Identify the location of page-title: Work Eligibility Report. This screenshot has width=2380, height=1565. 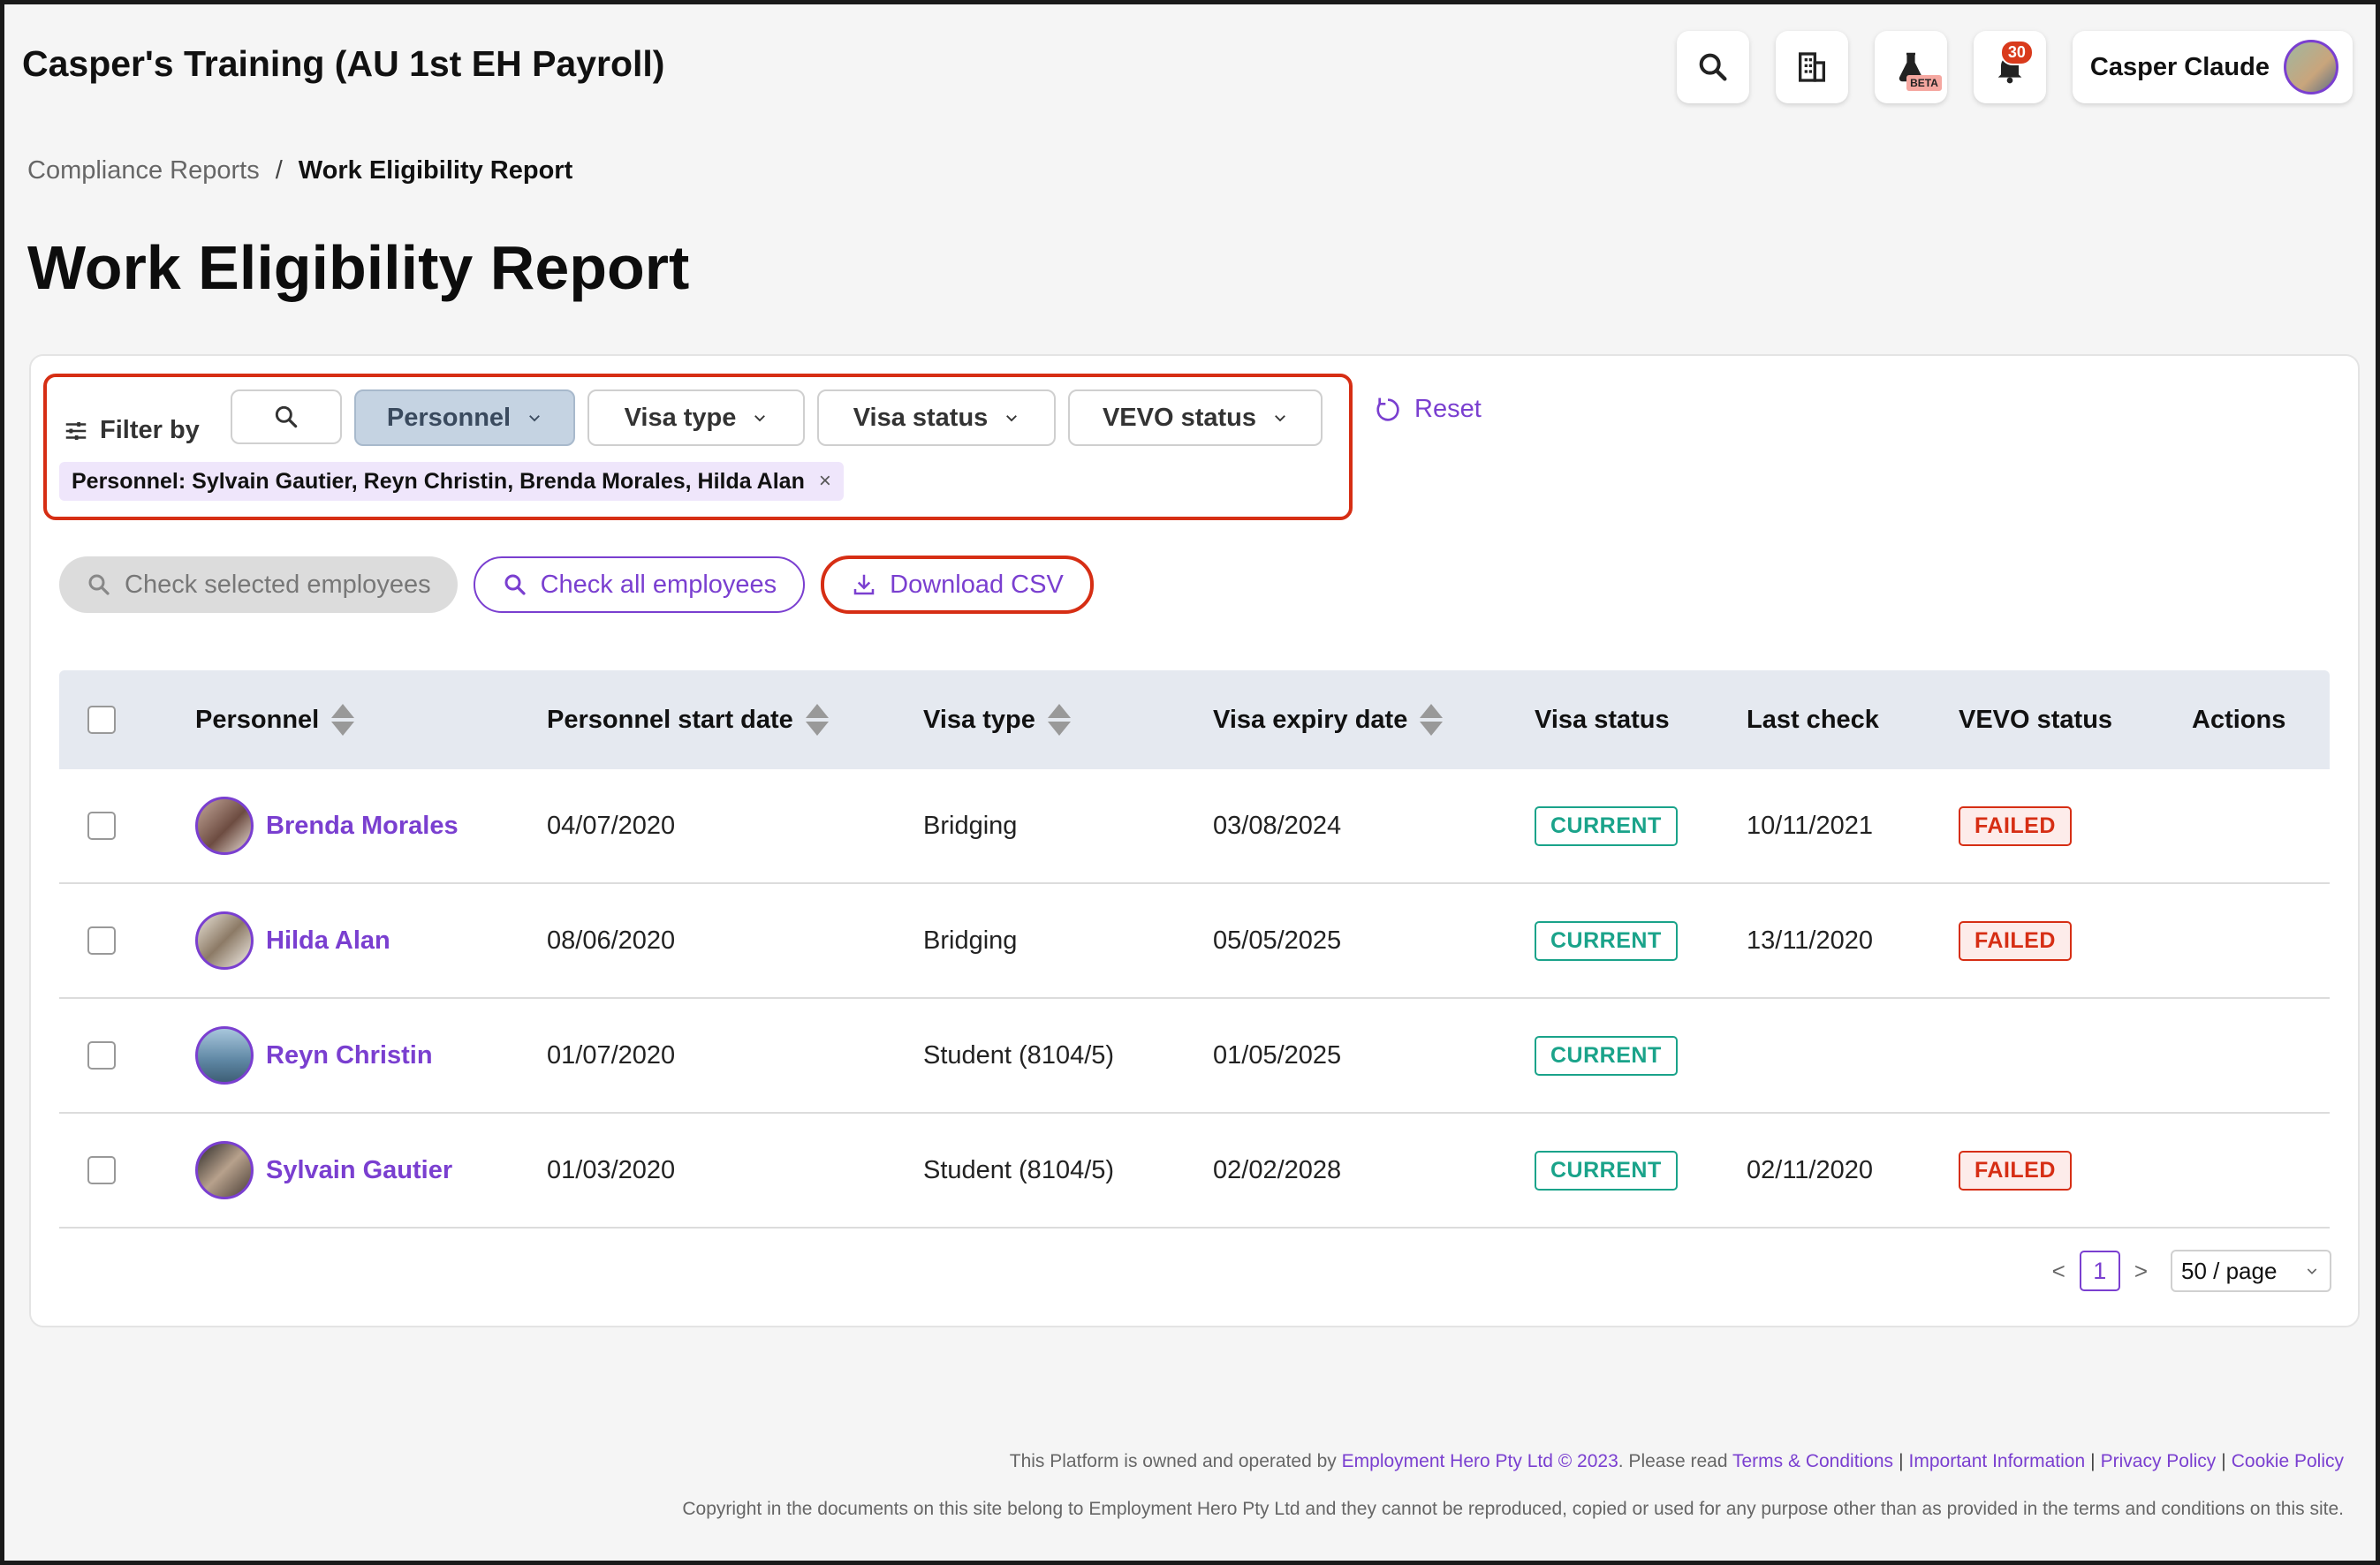
(358, 267).